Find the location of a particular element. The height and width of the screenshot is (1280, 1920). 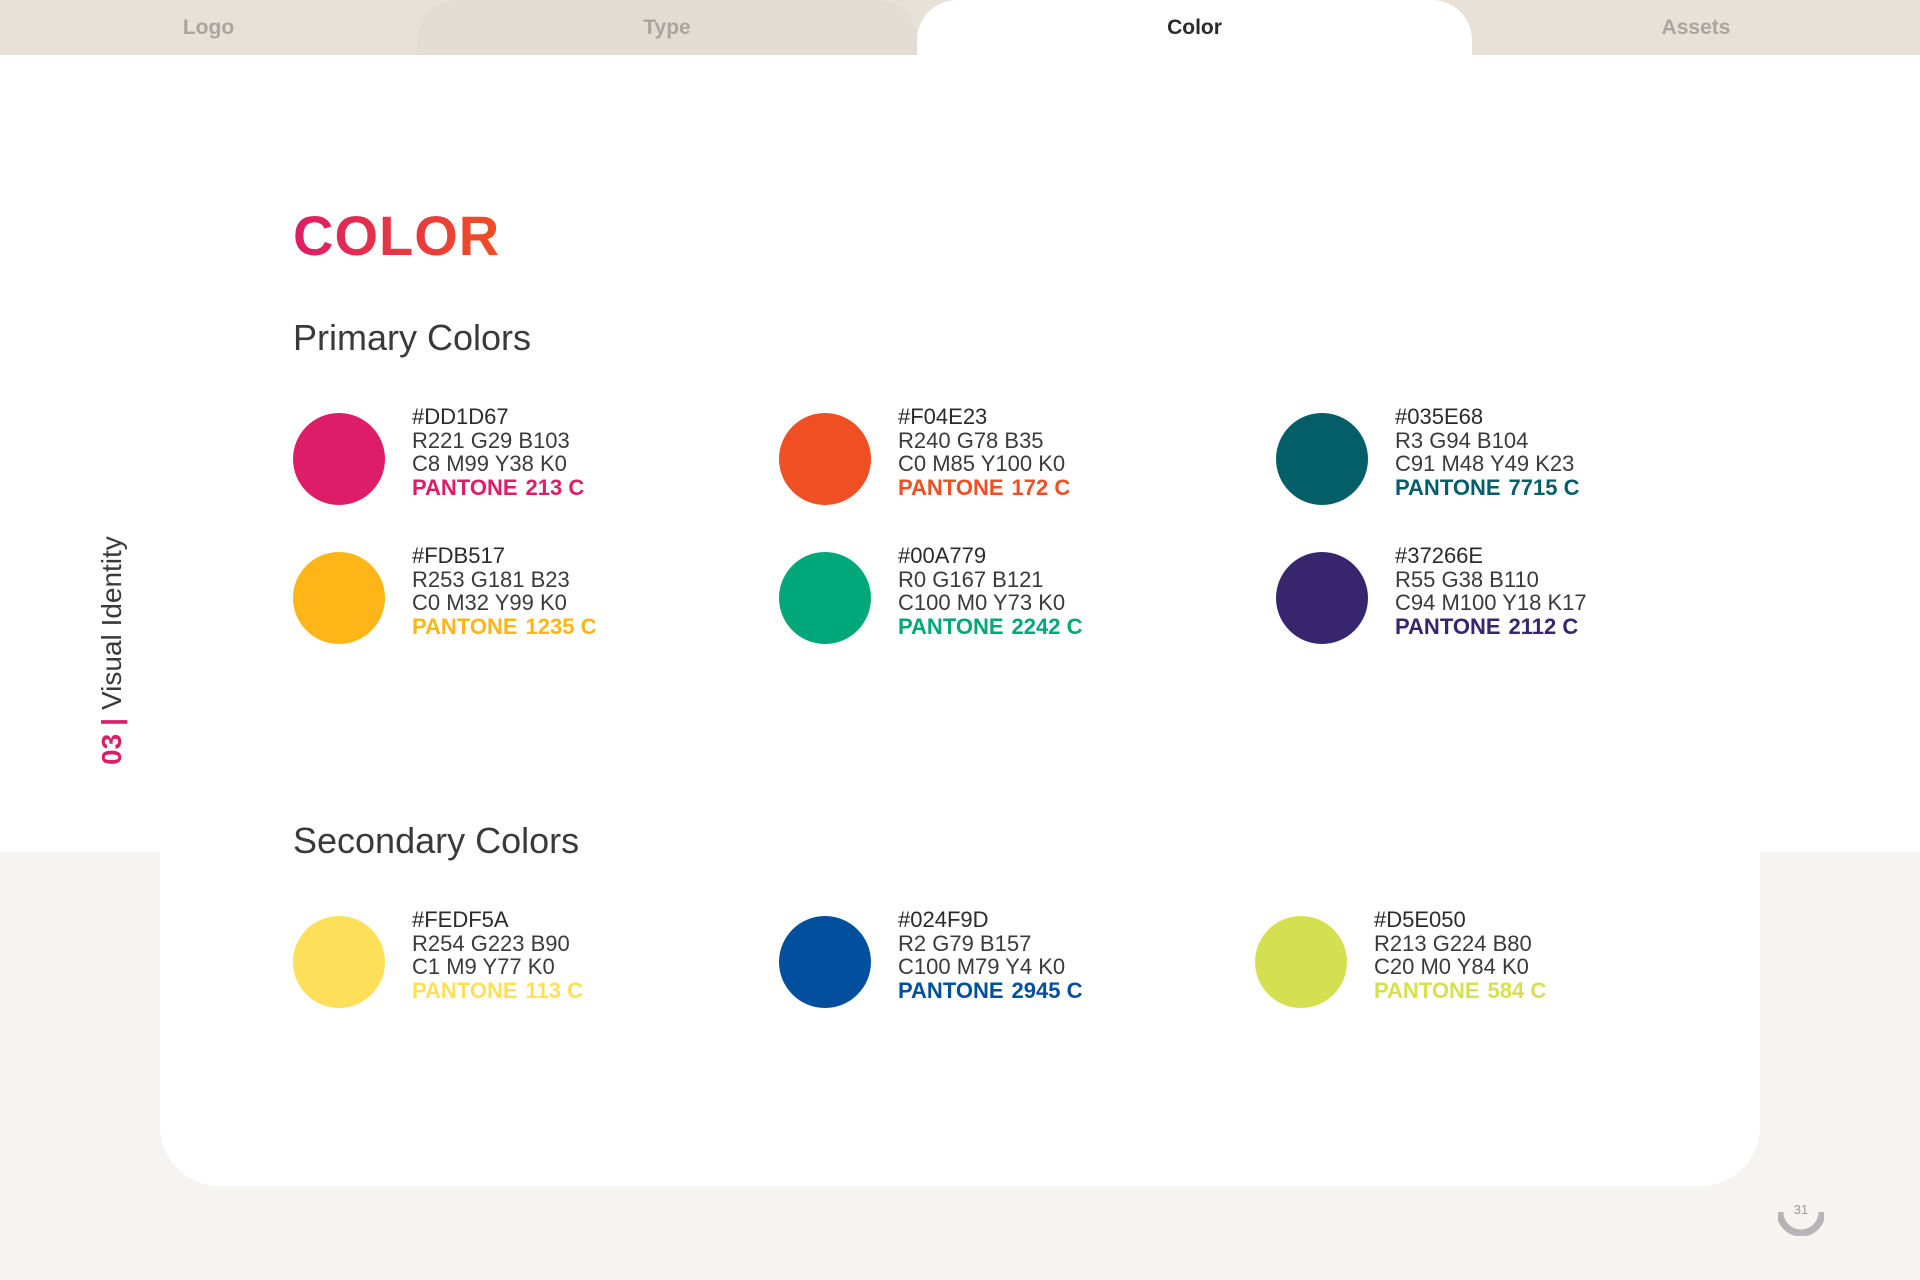

tab-assets: Assets is located at coordinates (1696, 27).